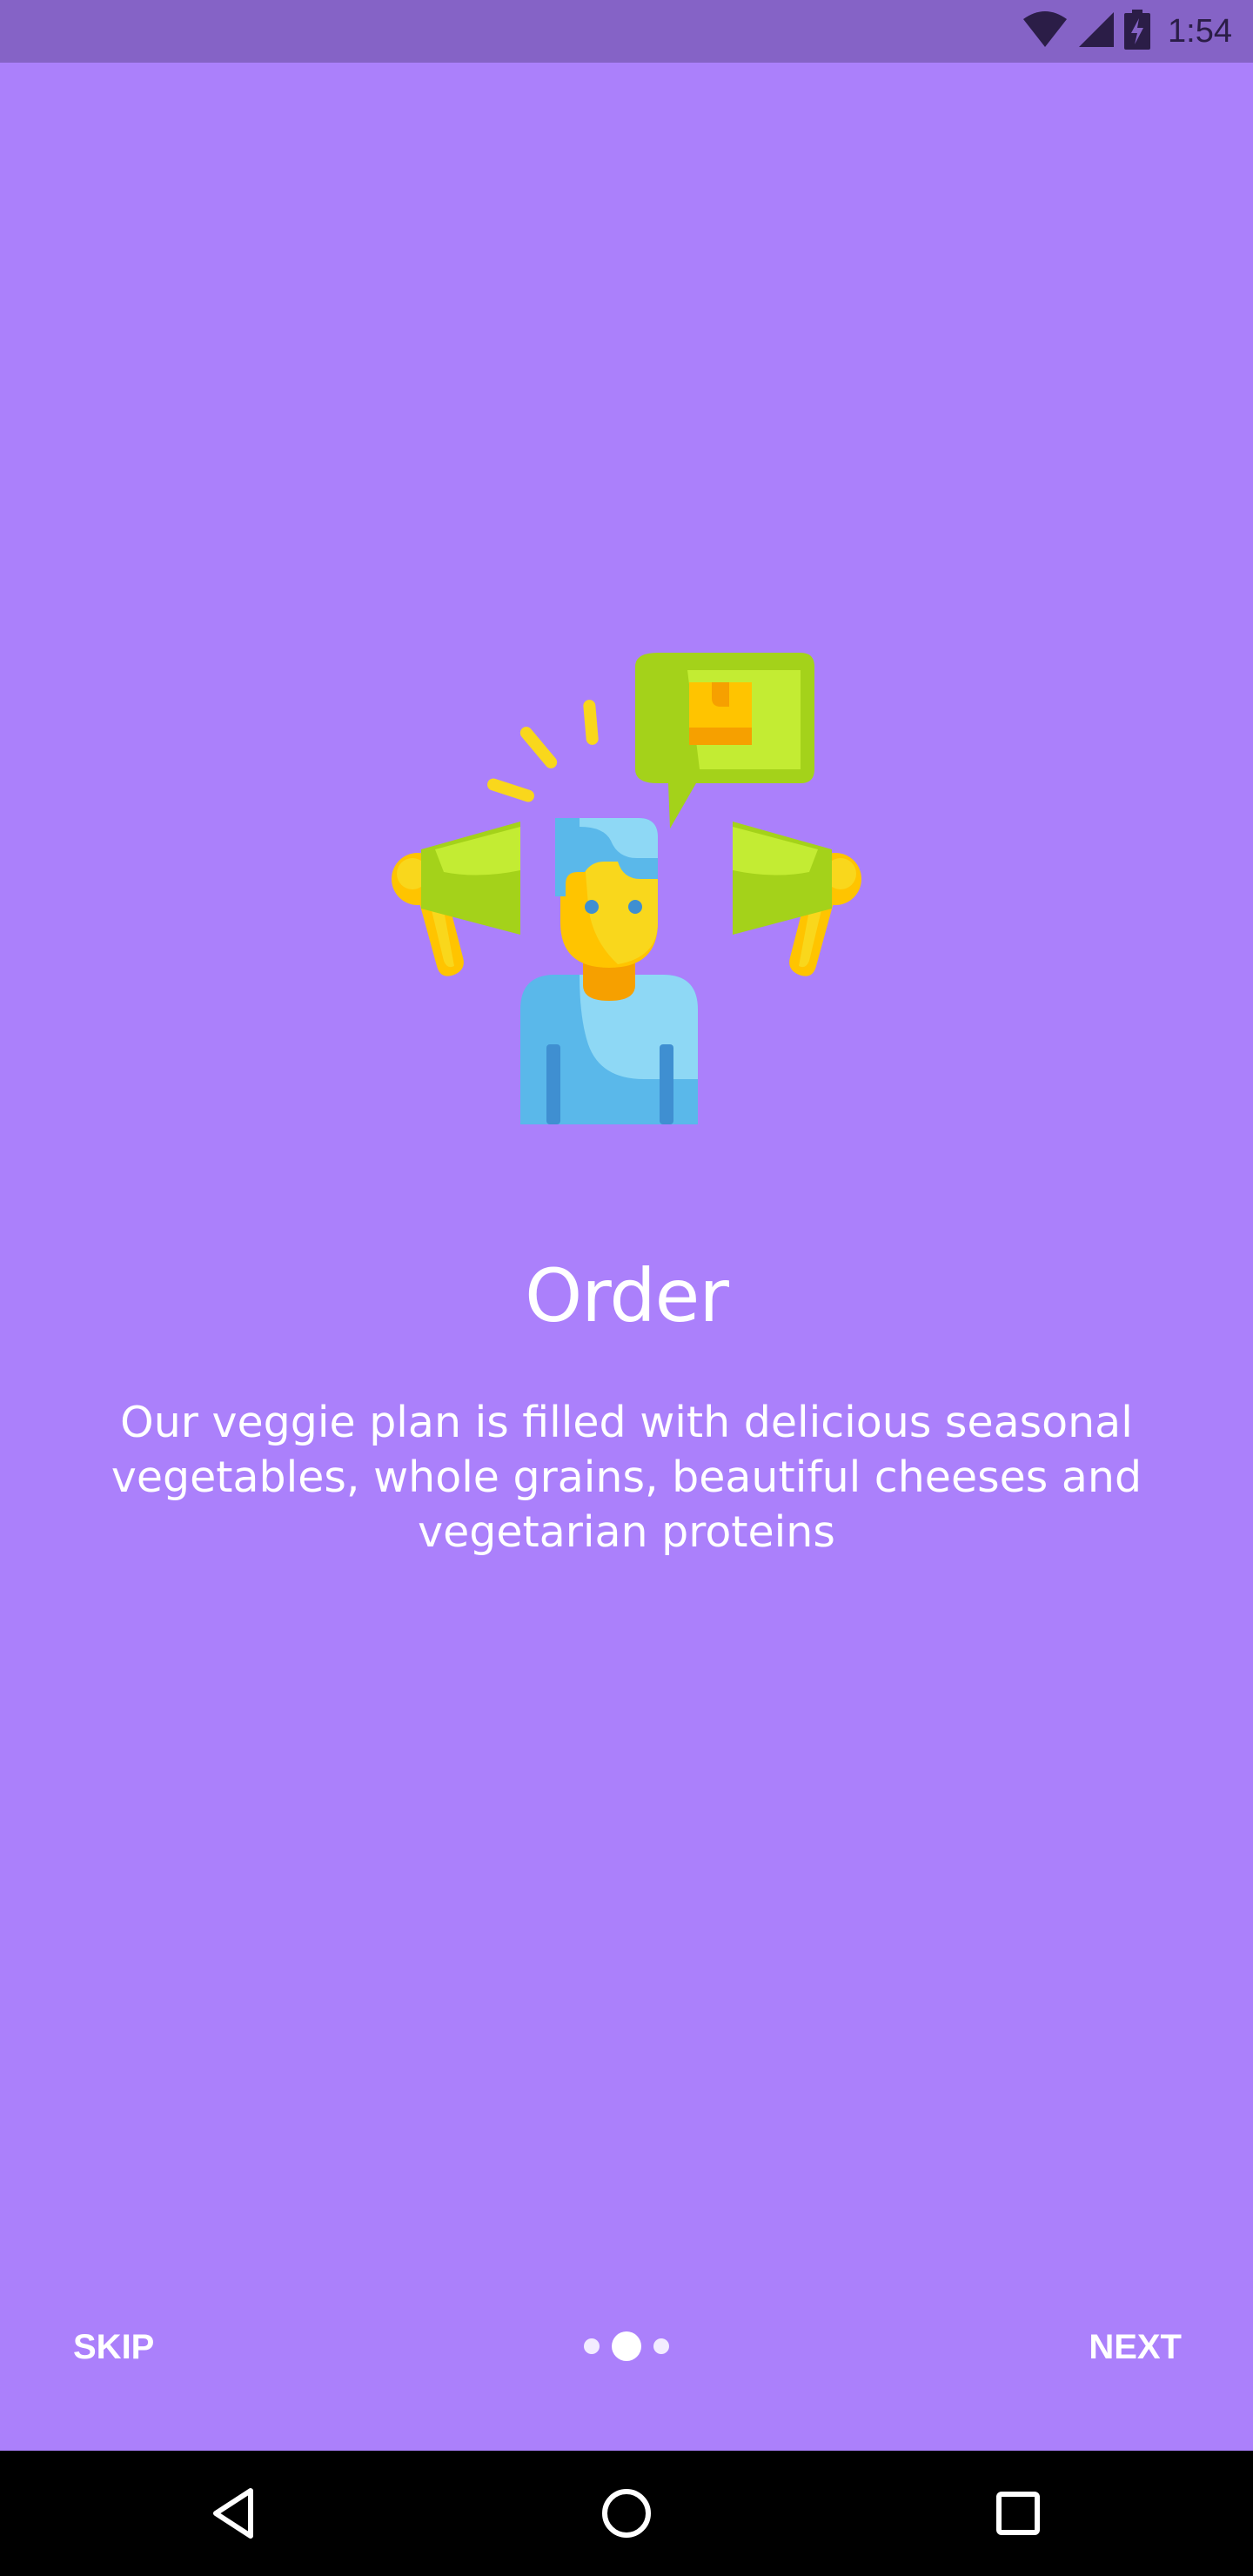  Describe the element at coordinates (1135, 2347) in the screenshot. I see `next-button: NEXT` at that location.